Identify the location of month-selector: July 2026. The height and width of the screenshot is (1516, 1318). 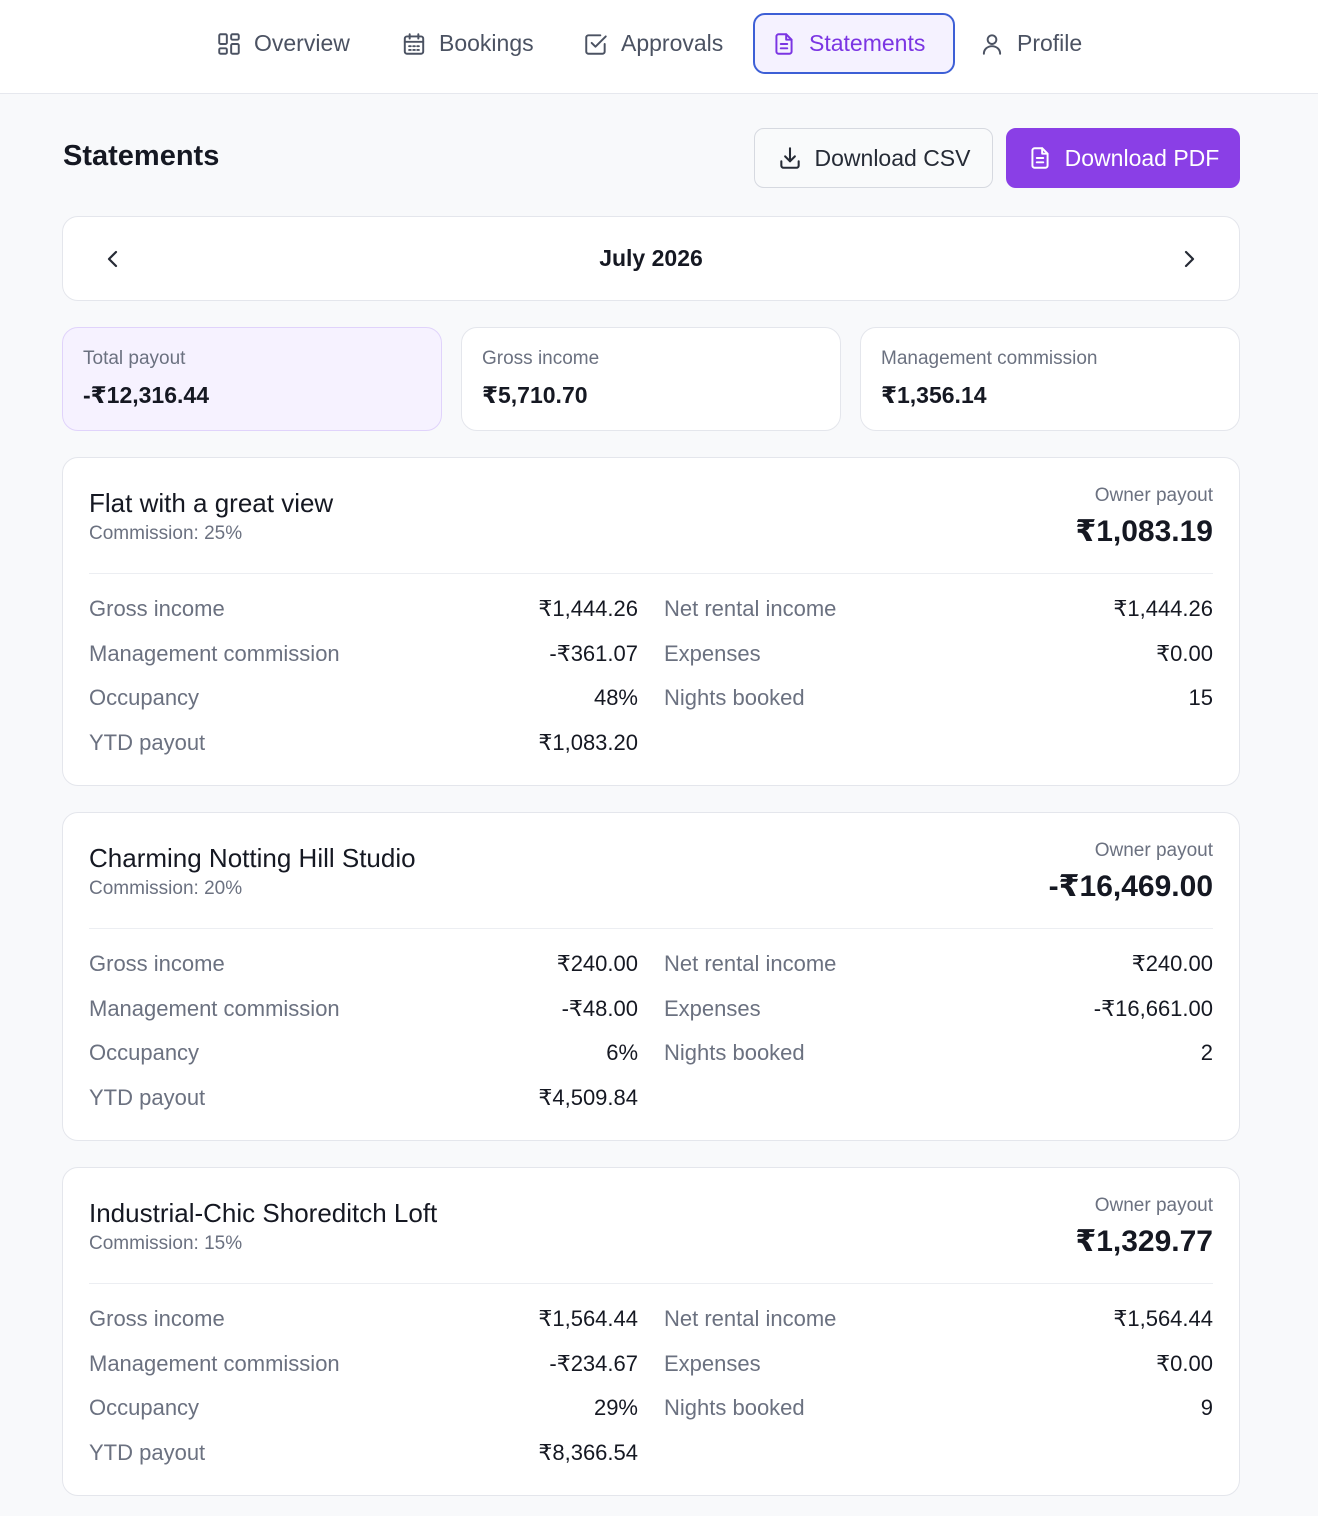
(651, 258).